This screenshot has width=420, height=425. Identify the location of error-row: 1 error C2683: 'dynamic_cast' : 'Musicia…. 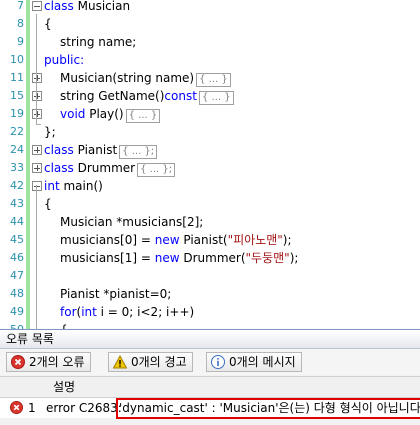
(210, 408).